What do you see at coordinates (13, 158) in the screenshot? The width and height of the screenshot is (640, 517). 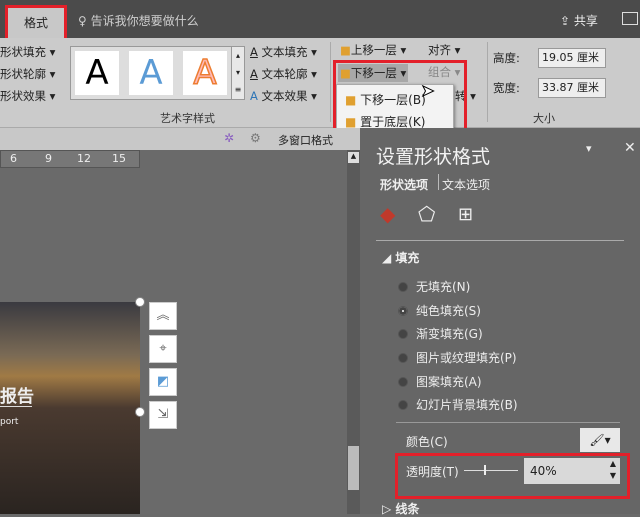 I see `ruler-tick: 6` at bounding box center [13, 158].